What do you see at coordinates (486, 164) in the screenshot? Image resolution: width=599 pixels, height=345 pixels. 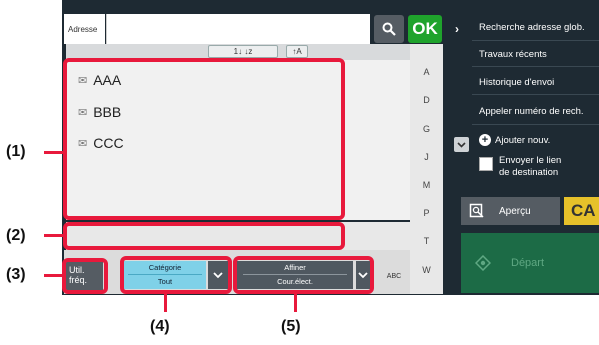 I see `send-link-checkbox` at bounding box center [486, 164].